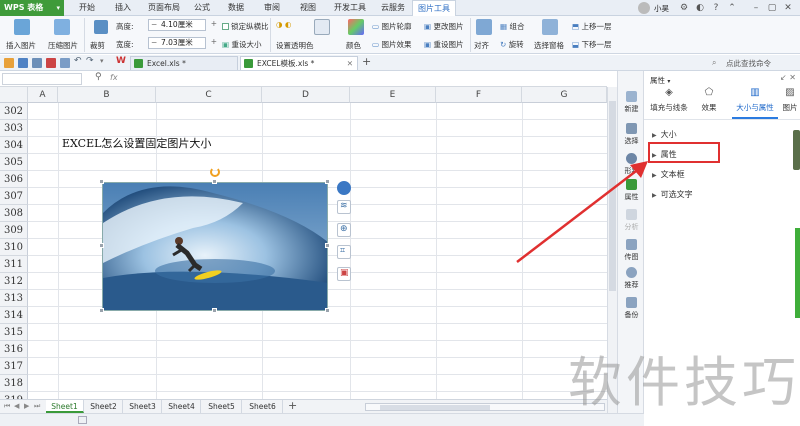 The height and width of the screenshot is (426, 800). What do you see at coordinates (664, 134) in the screenshot?
I see `section-size: ▶ 大小` at bounding box center [664, 134].